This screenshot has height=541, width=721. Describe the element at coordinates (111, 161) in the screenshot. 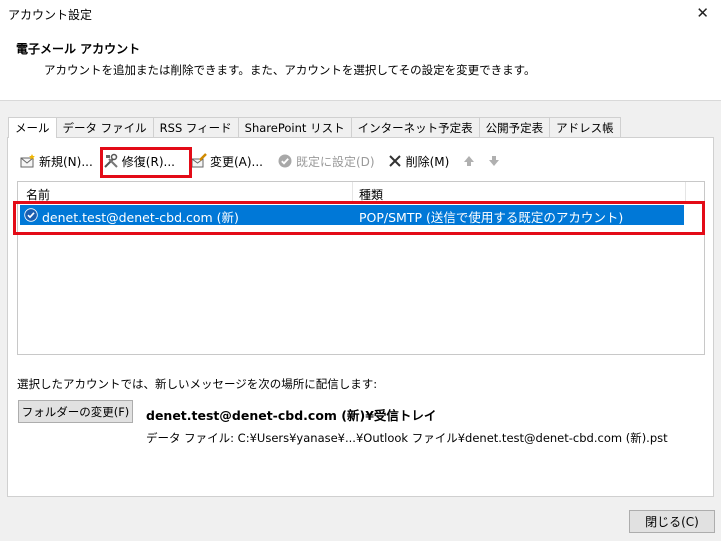

I see `tools-icon` at that location.